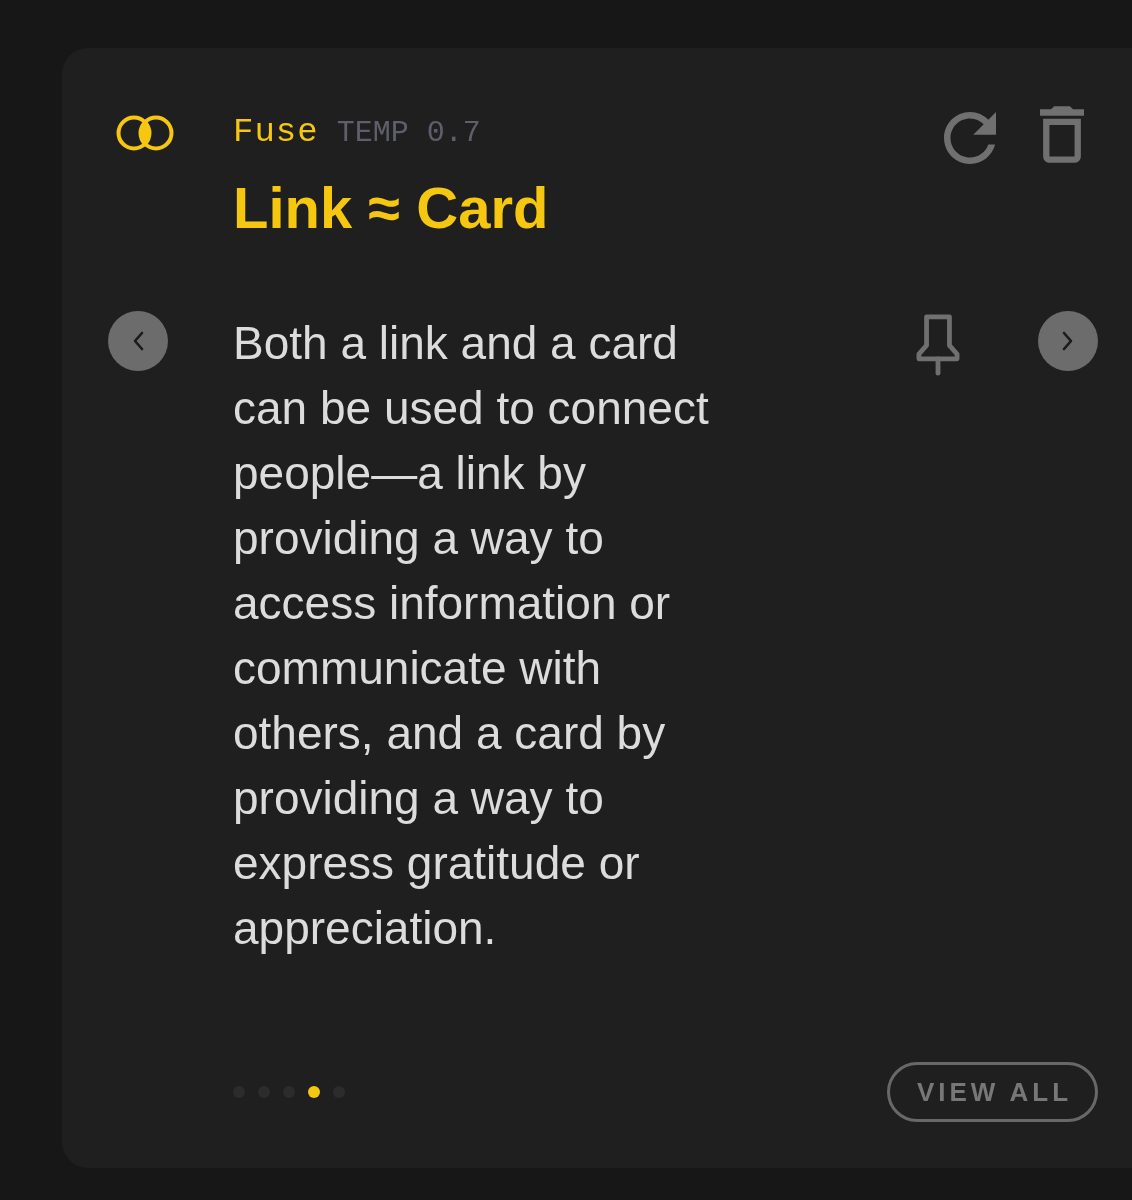  Describe the element at coordinates (1062, 134) in the screenshot. I see `trash-icon` at that location.